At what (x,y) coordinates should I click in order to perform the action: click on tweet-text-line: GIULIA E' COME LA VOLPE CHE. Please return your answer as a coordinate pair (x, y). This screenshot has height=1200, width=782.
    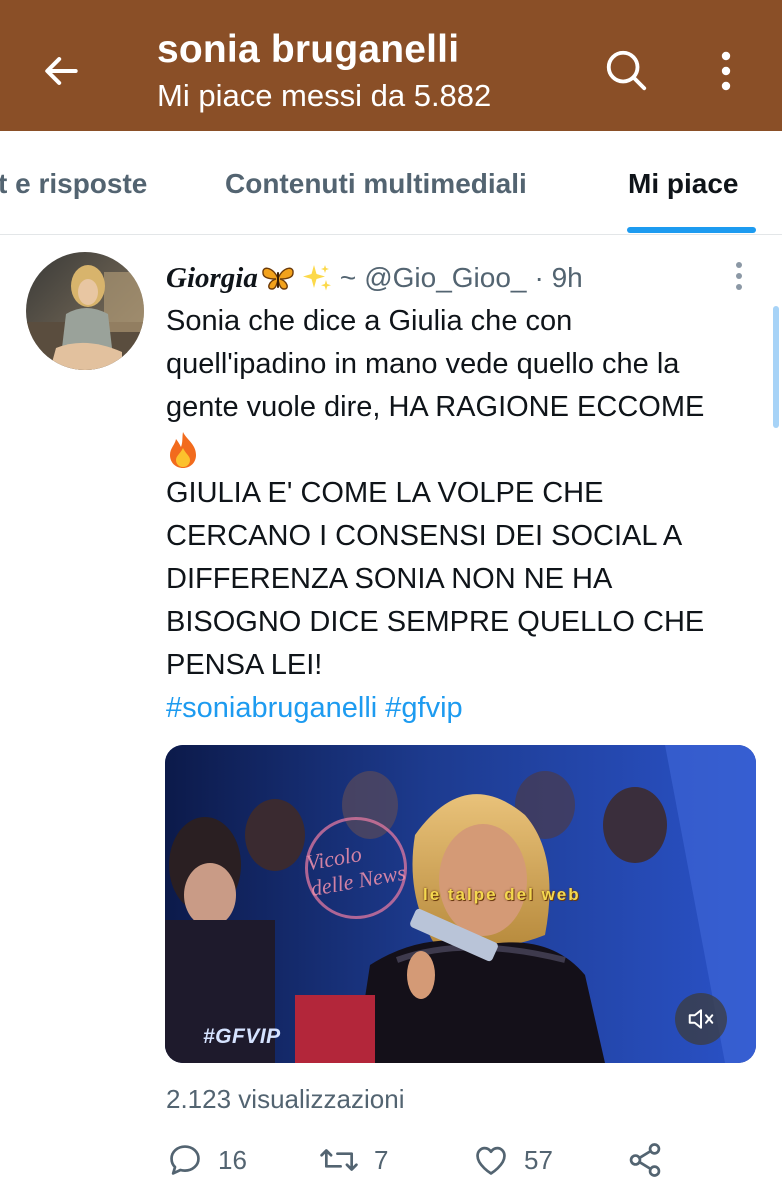
    Looking at the image, I should click on (385, 493).